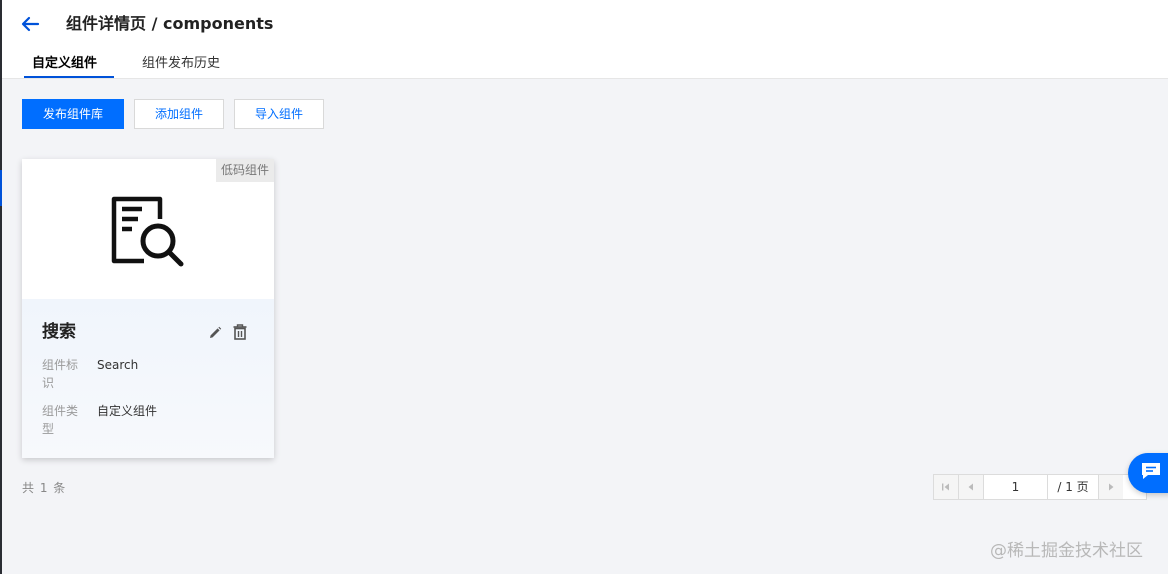 The image size is (1168, 574). I want to click on total-pages: / 1 页, so click(1073, 487).